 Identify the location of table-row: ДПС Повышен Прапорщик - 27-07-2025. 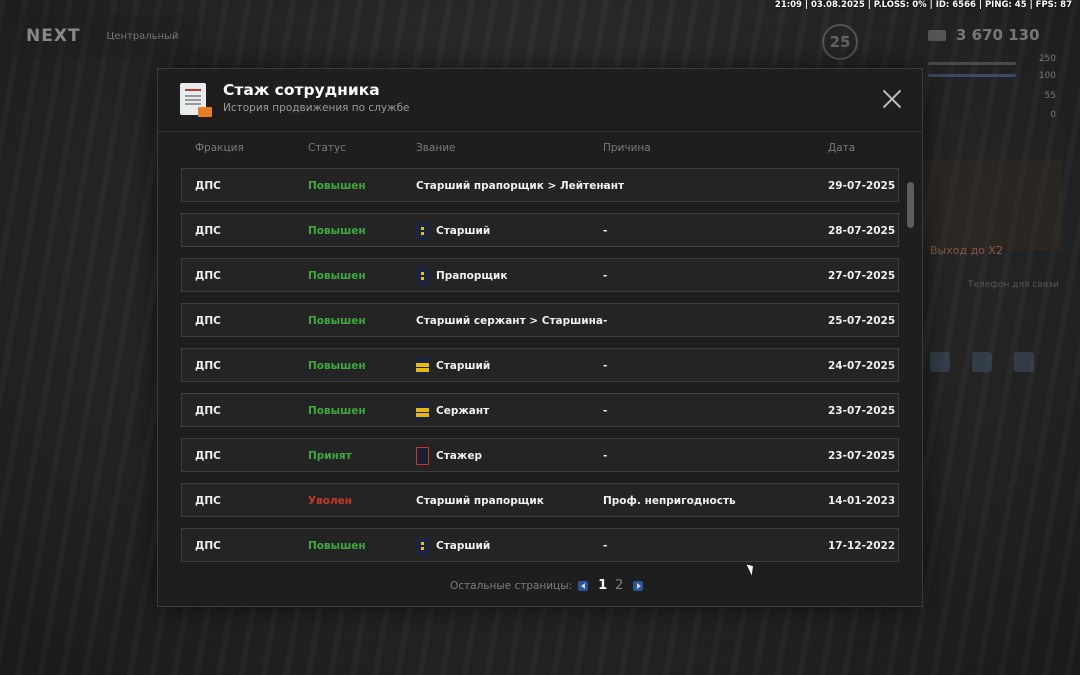
(540, 275).